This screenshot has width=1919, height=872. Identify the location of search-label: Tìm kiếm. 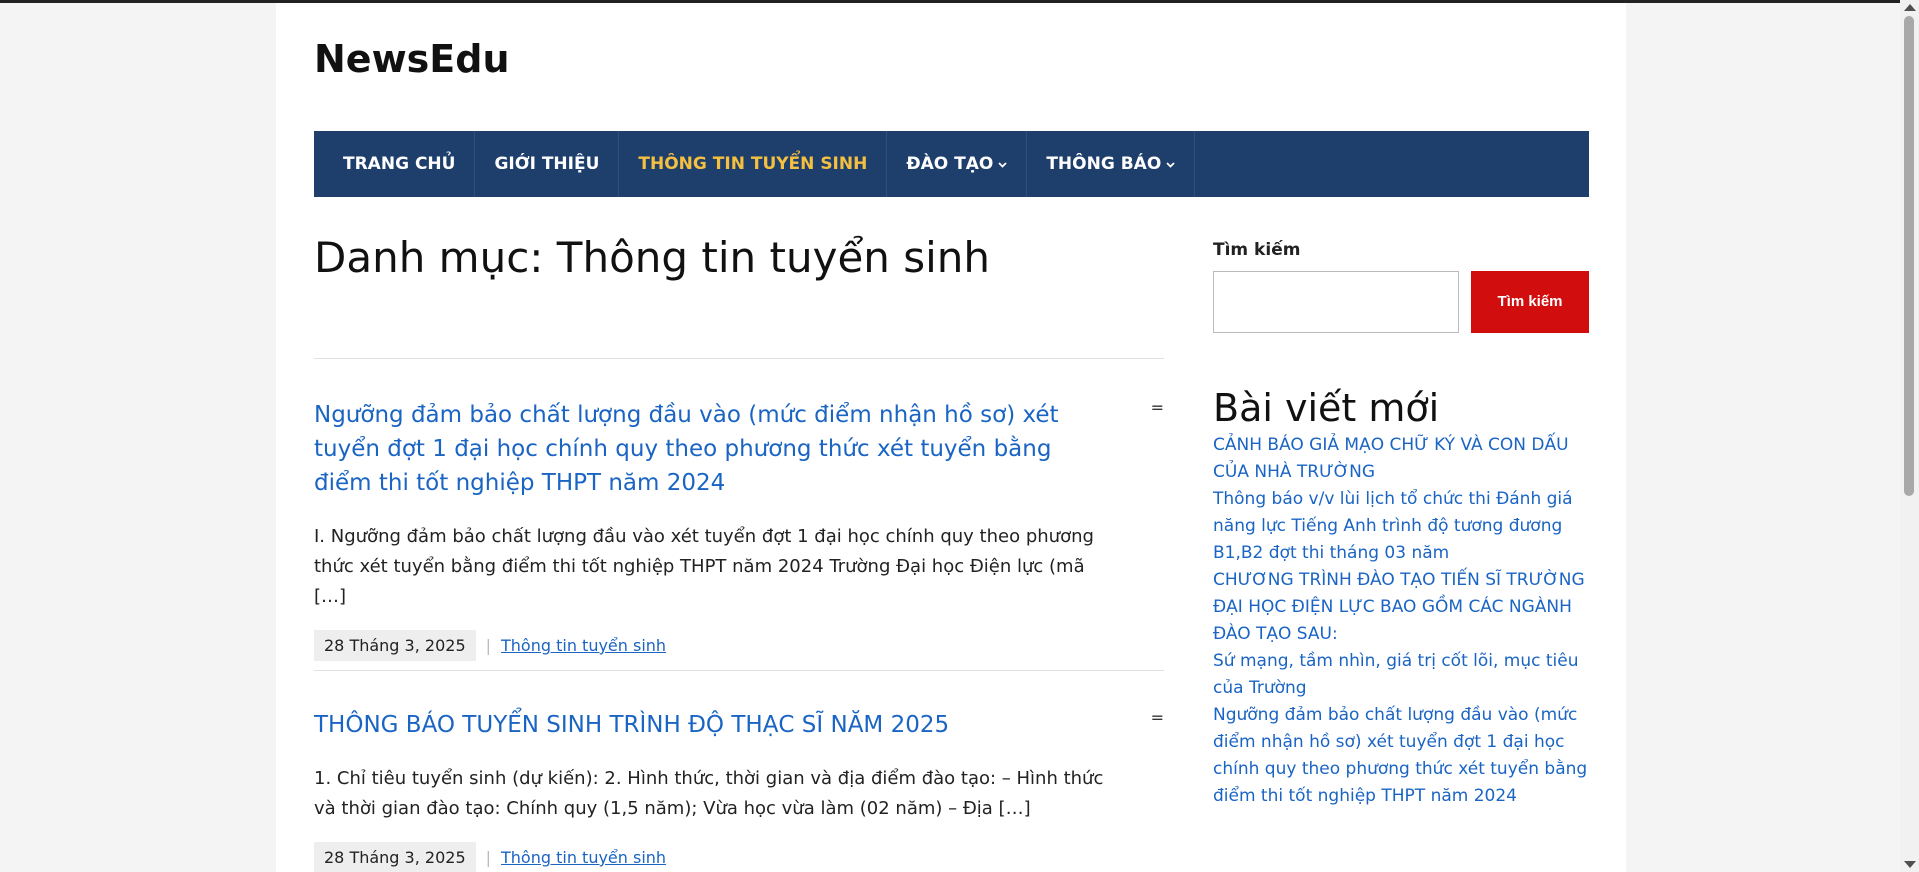
(1257, 250).